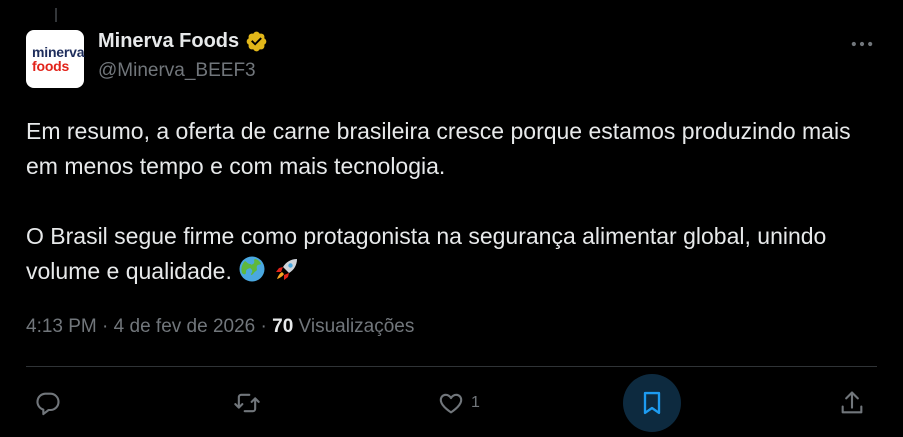 The image size is (903, 437). Describe the element at coordinates (451, 366) in the screenshot. I see `divider` at that location.